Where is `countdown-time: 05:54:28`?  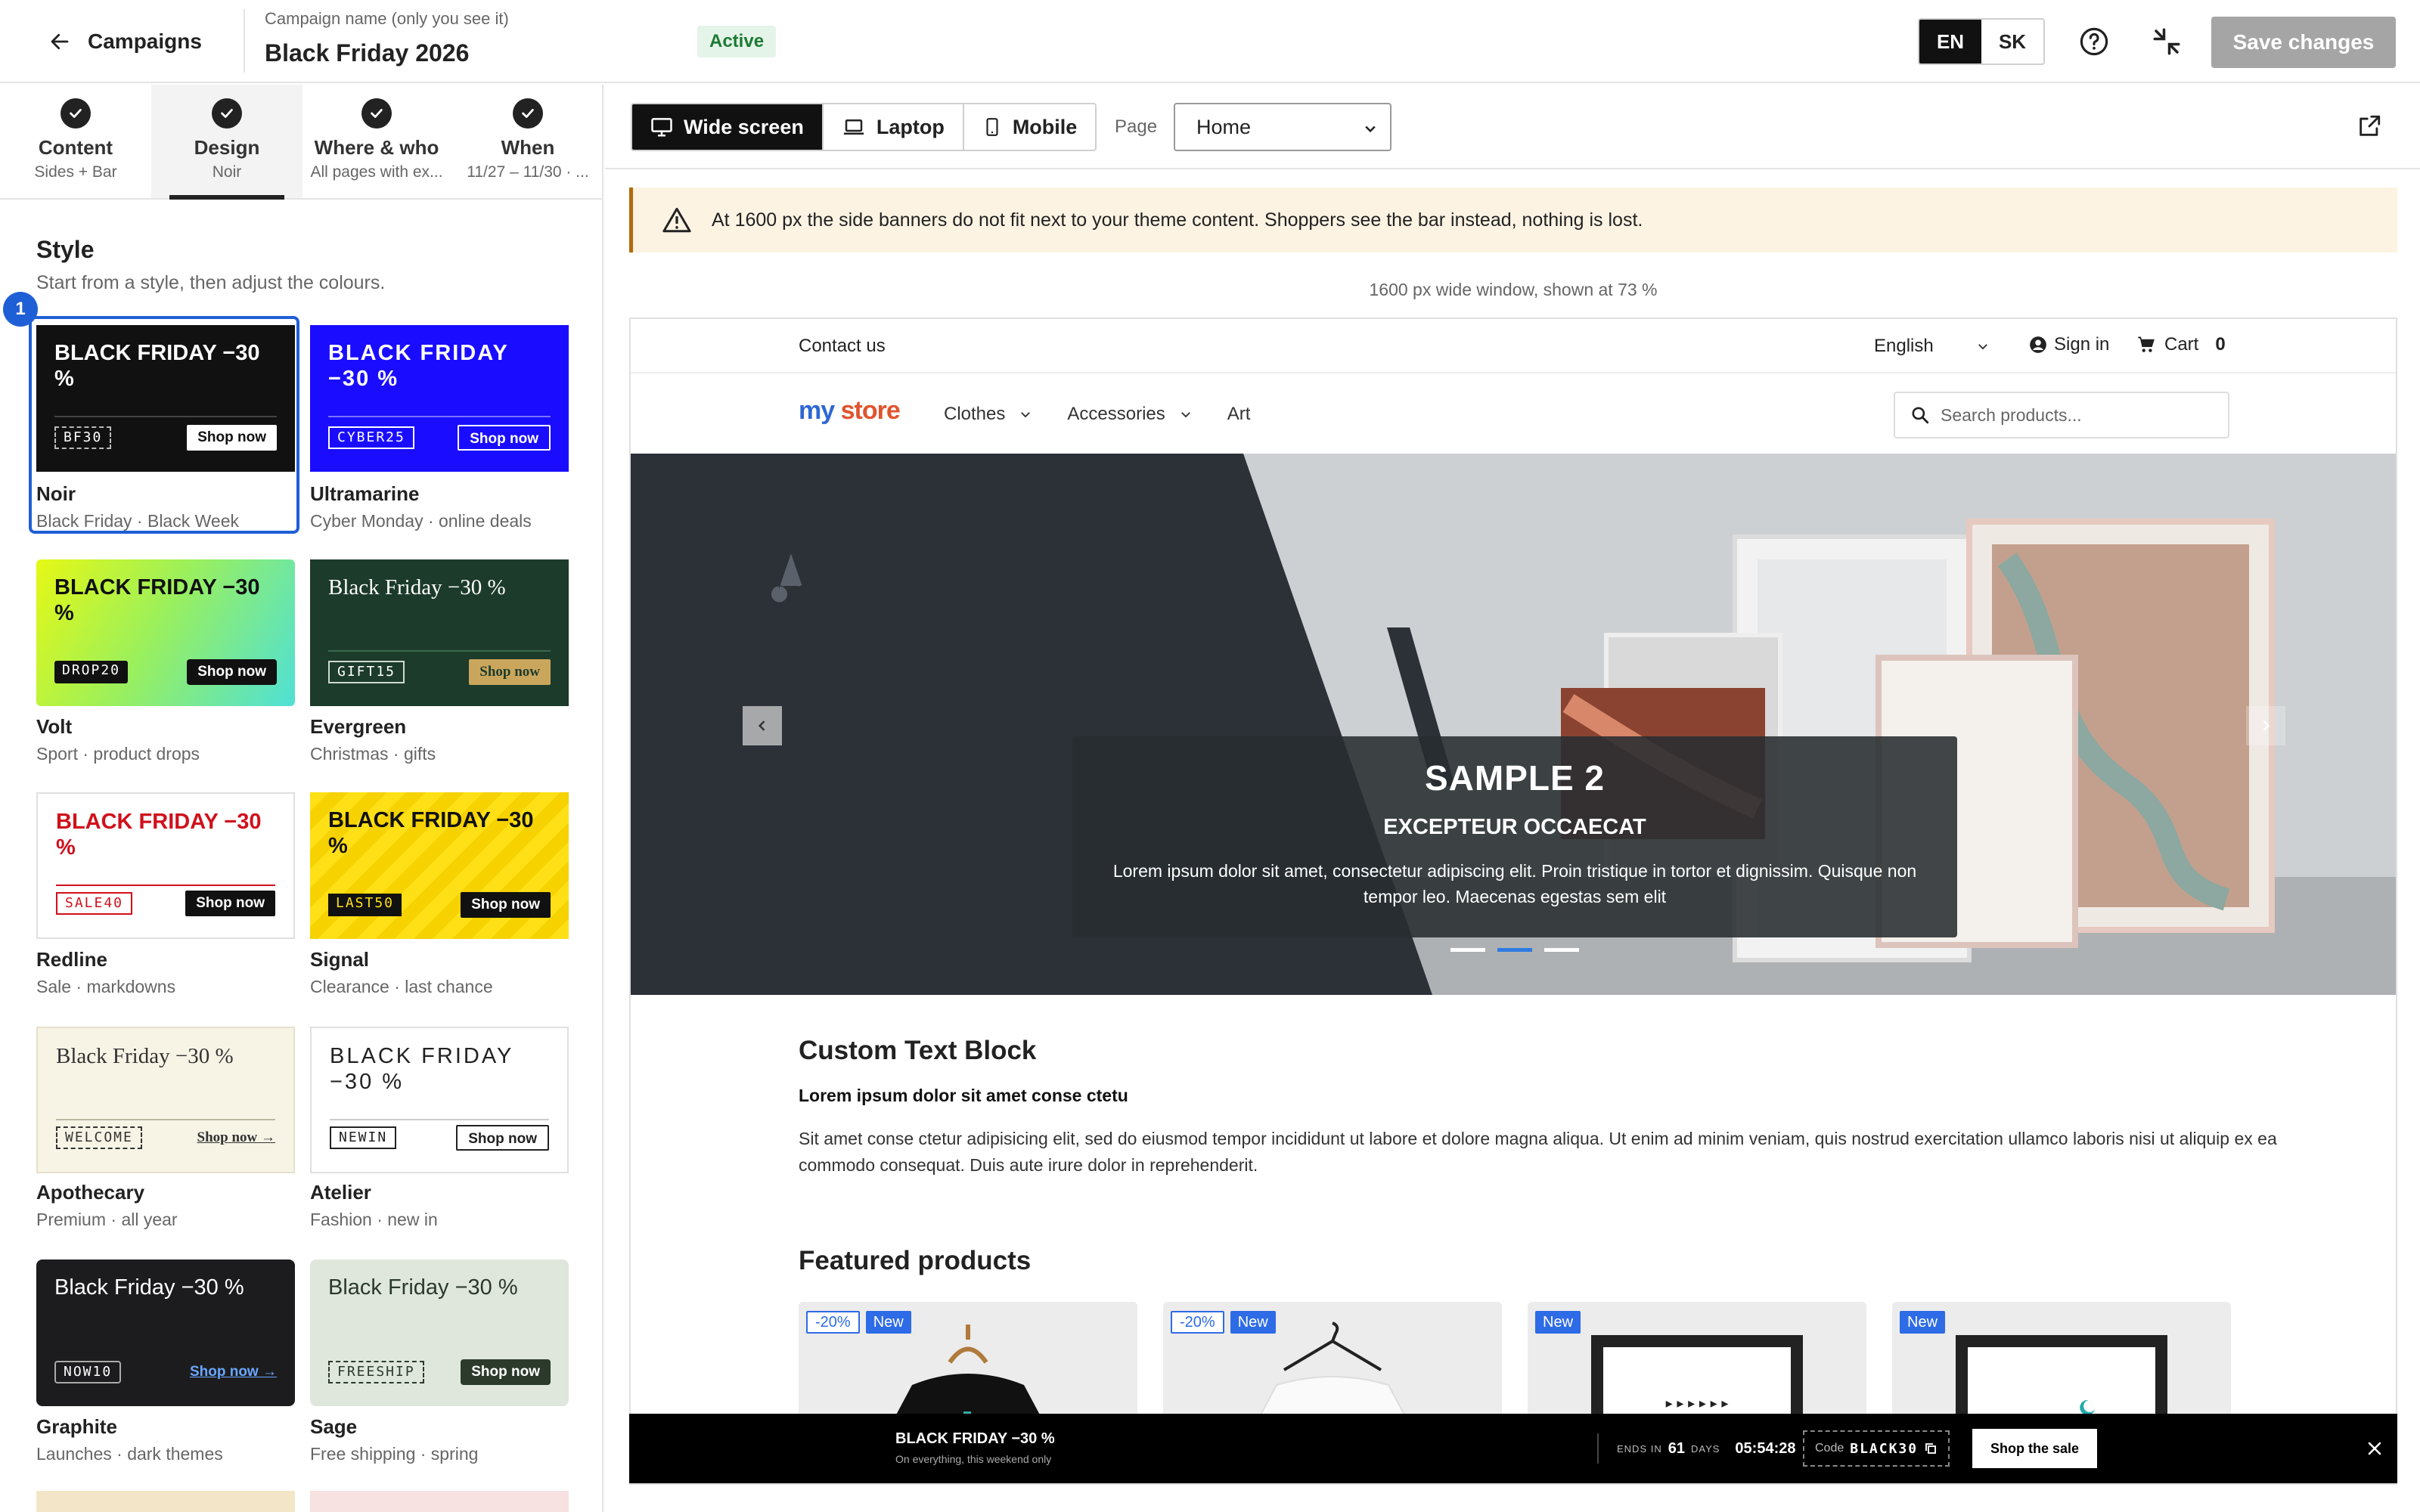 countdown-time: 05:54:28 is located at coordinates (1765, 1448).